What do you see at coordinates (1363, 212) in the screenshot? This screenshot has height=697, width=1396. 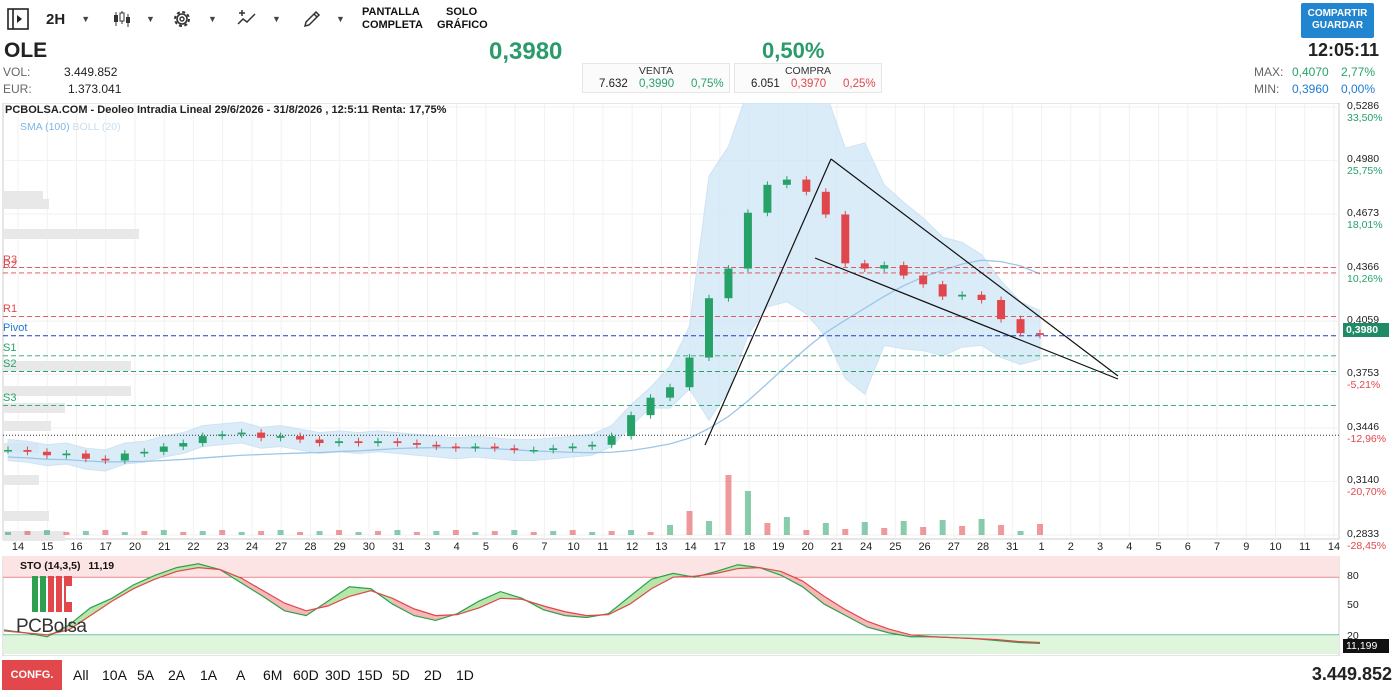 I see `price-tick: 0,4673` at bounding box center [1363, 212].